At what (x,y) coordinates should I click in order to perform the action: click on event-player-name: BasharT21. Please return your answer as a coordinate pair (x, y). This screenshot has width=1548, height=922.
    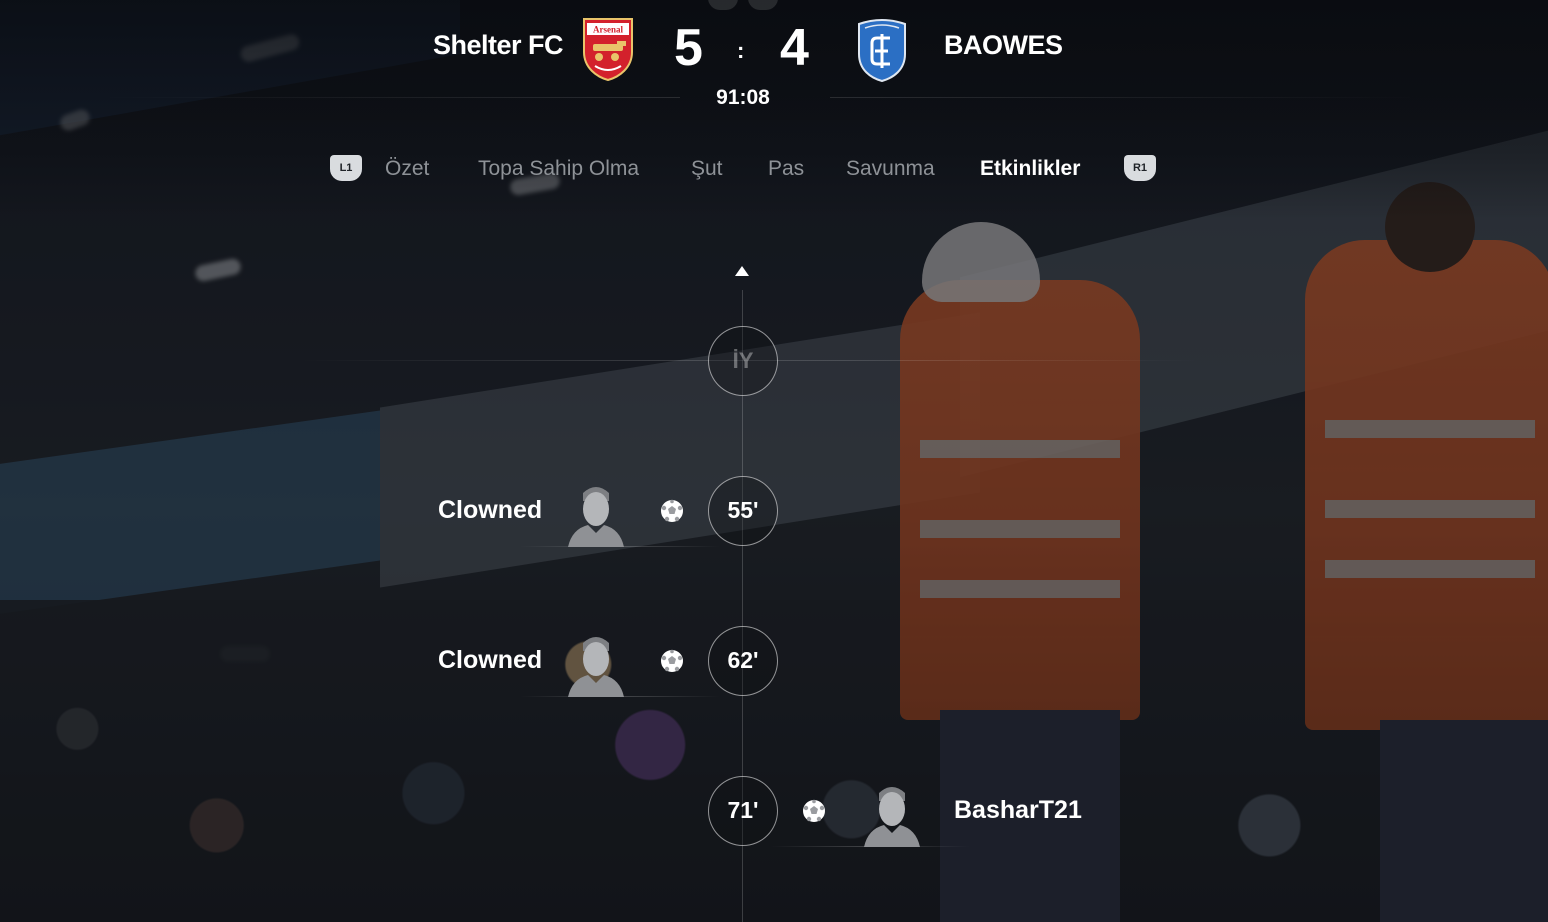
    Looking at the image, I should click on (1018, 810).